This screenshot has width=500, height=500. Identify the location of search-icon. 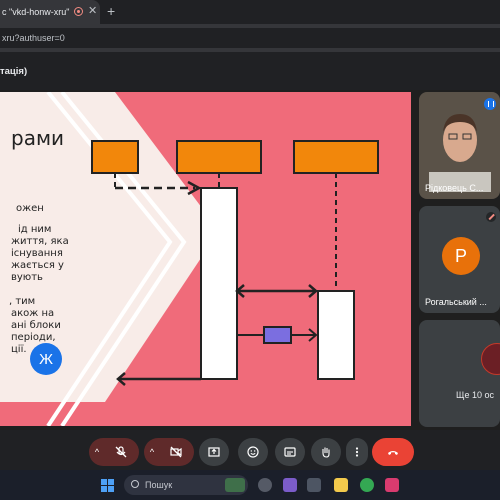
(135, 484).